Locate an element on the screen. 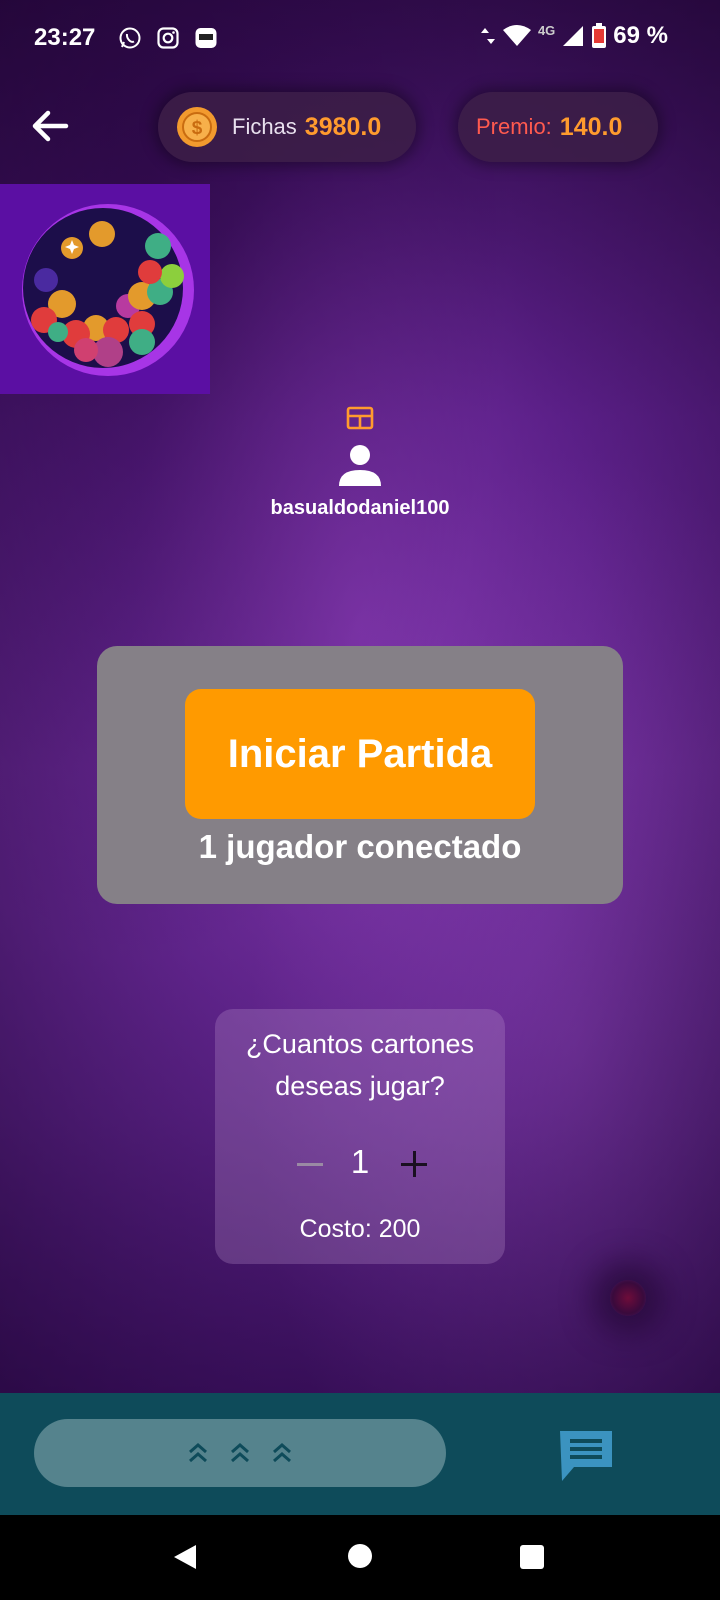 The width and height of the screenshot is (720, 1600). cards-question-line1: ¿Cuantos cartones is located at coordinates (360, 1044).